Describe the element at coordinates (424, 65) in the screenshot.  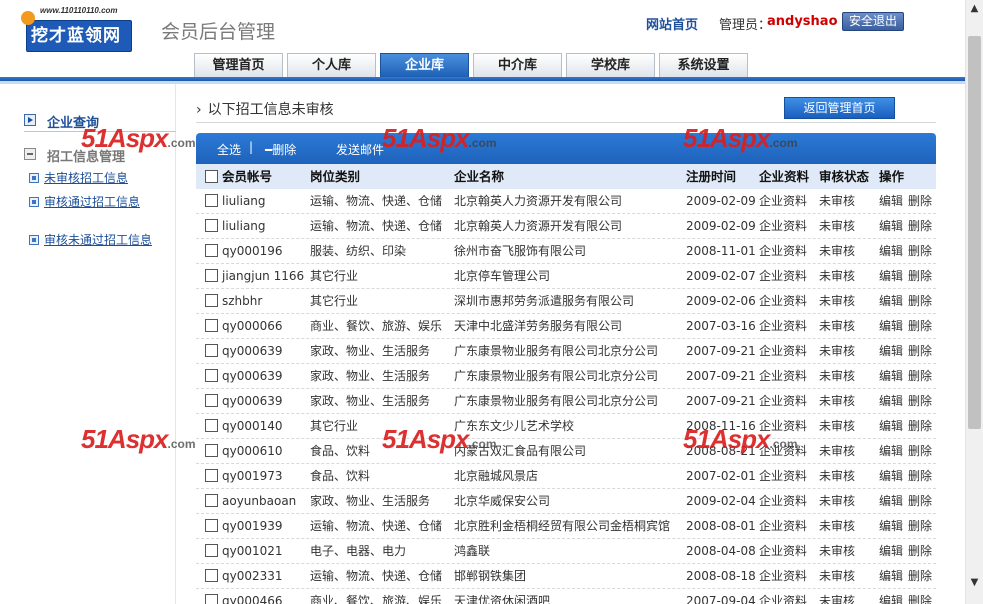
I see `tab-enterprise: 企业库` at that location.